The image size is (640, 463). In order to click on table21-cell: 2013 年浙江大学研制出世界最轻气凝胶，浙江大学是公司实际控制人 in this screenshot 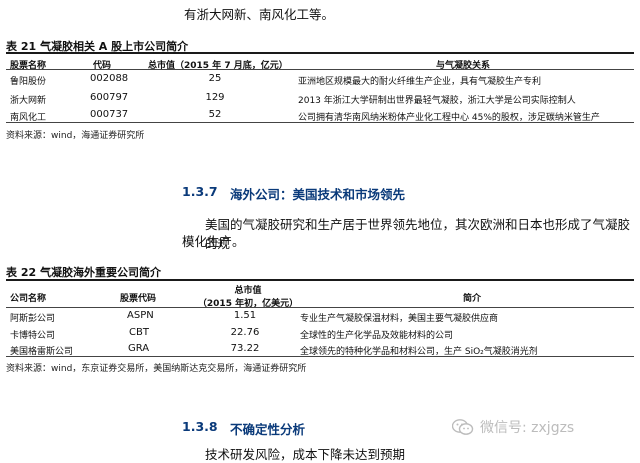, I will do `click(437, 101)`.